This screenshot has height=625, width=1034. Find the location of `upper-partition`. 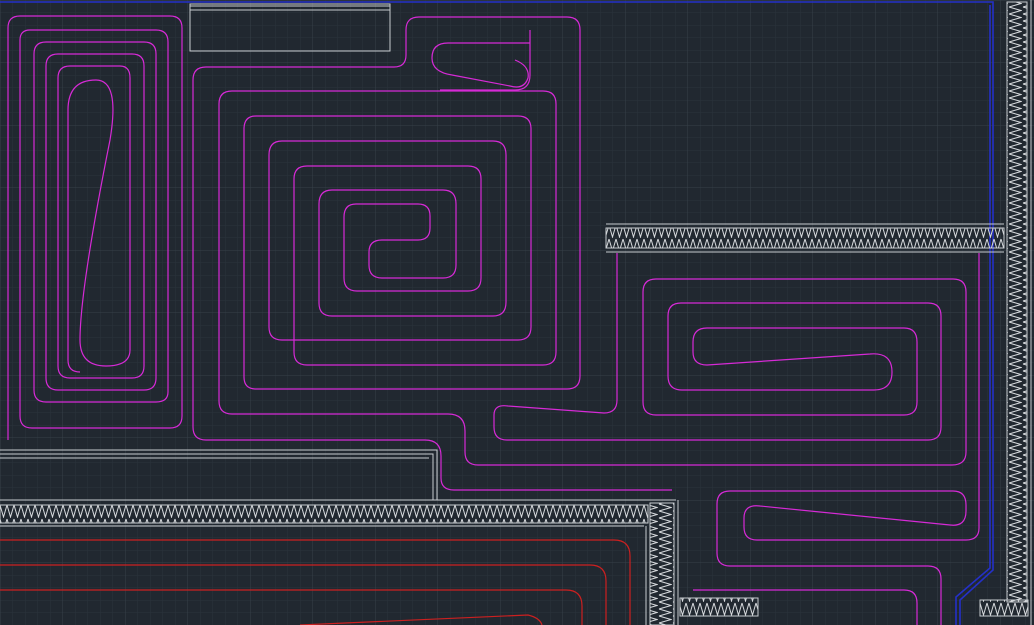

upper-partition is located at coordinates (805, 238).